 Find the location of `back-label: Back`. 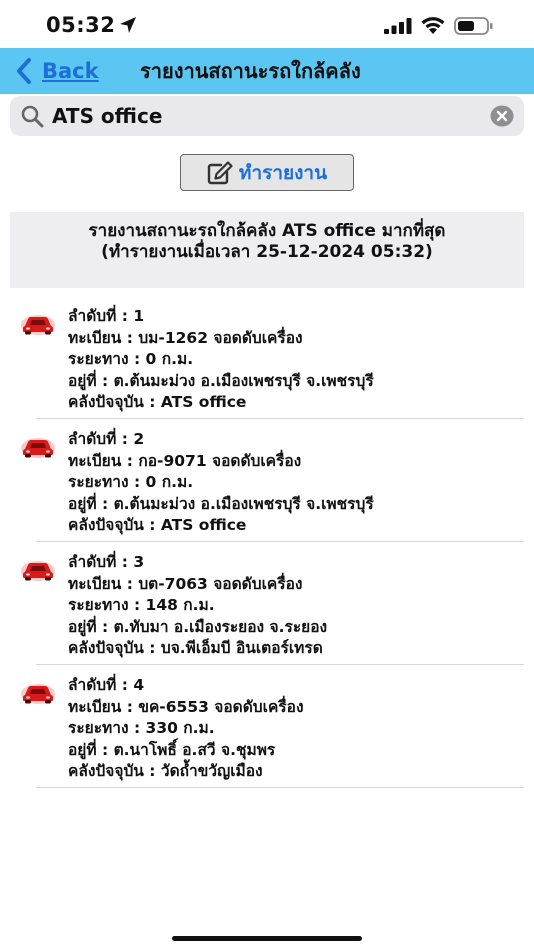

back-label: Back is located at coordinates (70, 71).